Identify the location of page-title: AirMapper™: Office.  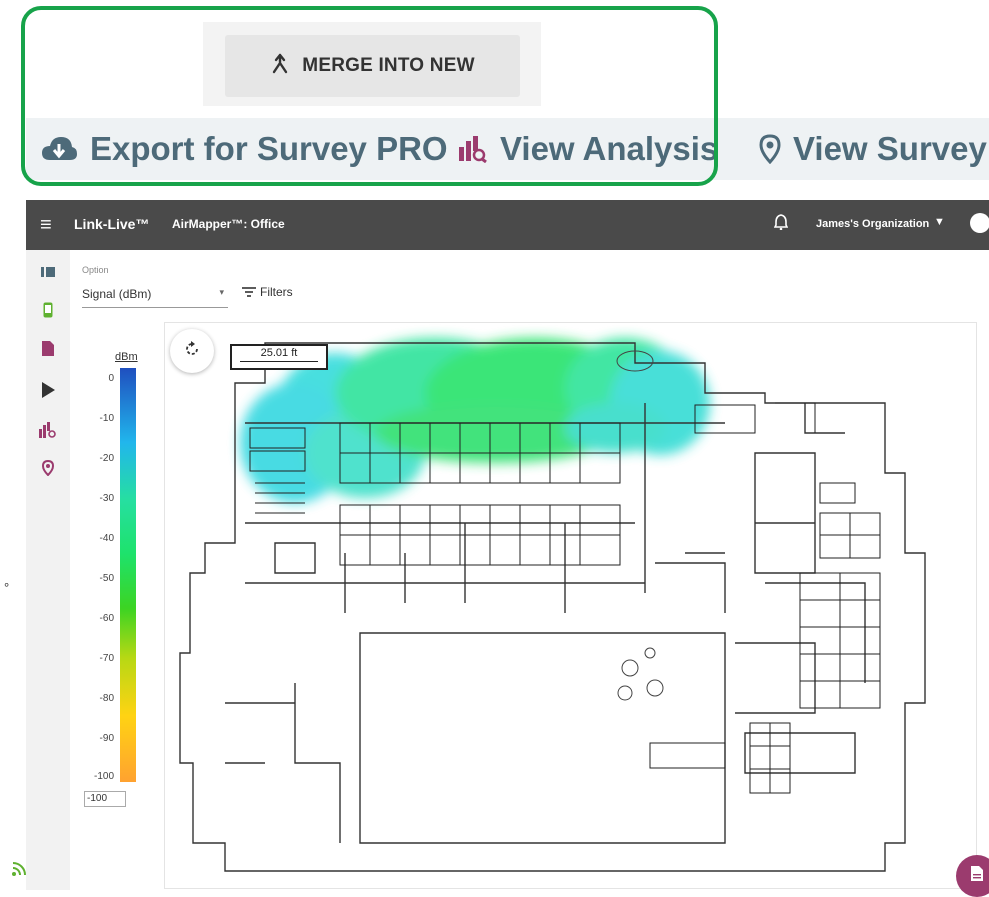
(228, 224).